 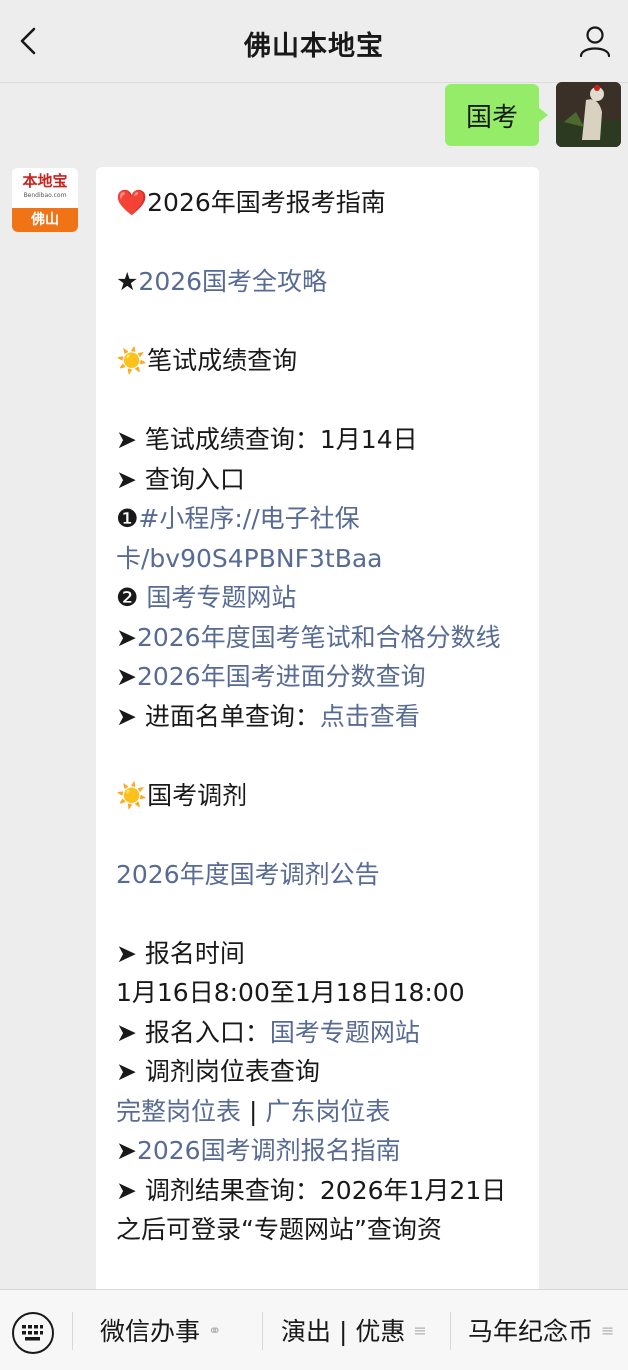 What do you see at coordinates (127, 281) in the screenshot?
I see `star-icon: ★` at bounding box center [127, 281].